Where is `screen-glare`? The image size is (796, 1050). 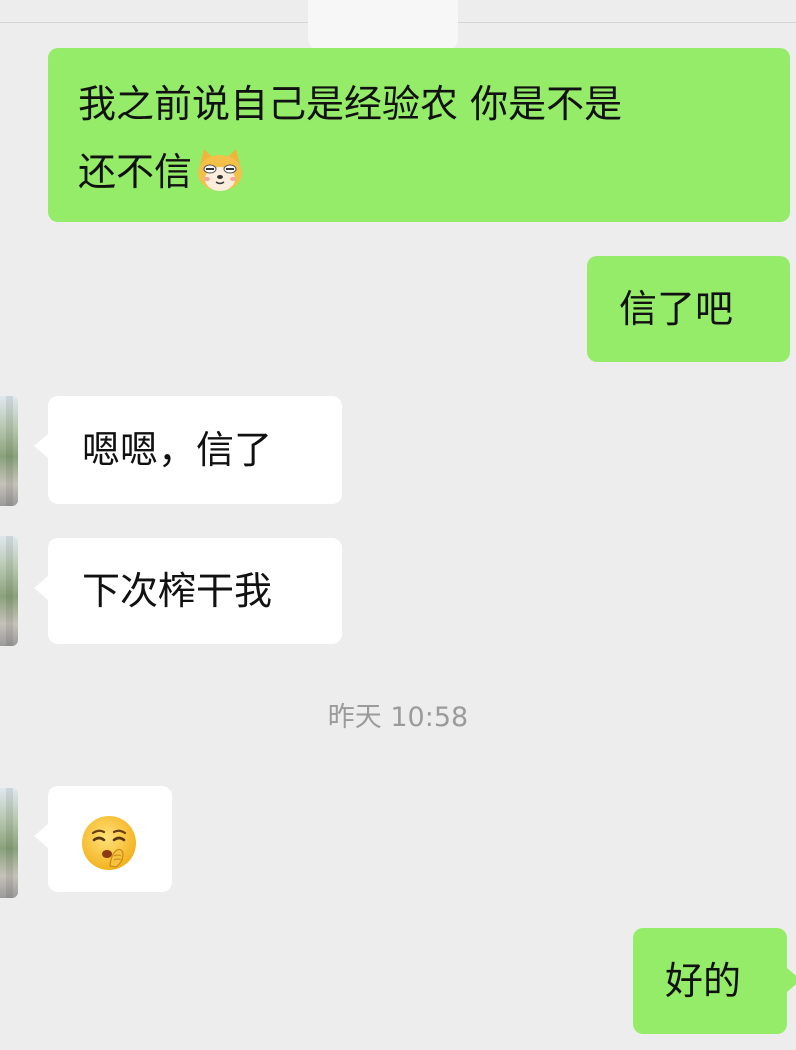 screen-glare is located at coordinates (383, 26).